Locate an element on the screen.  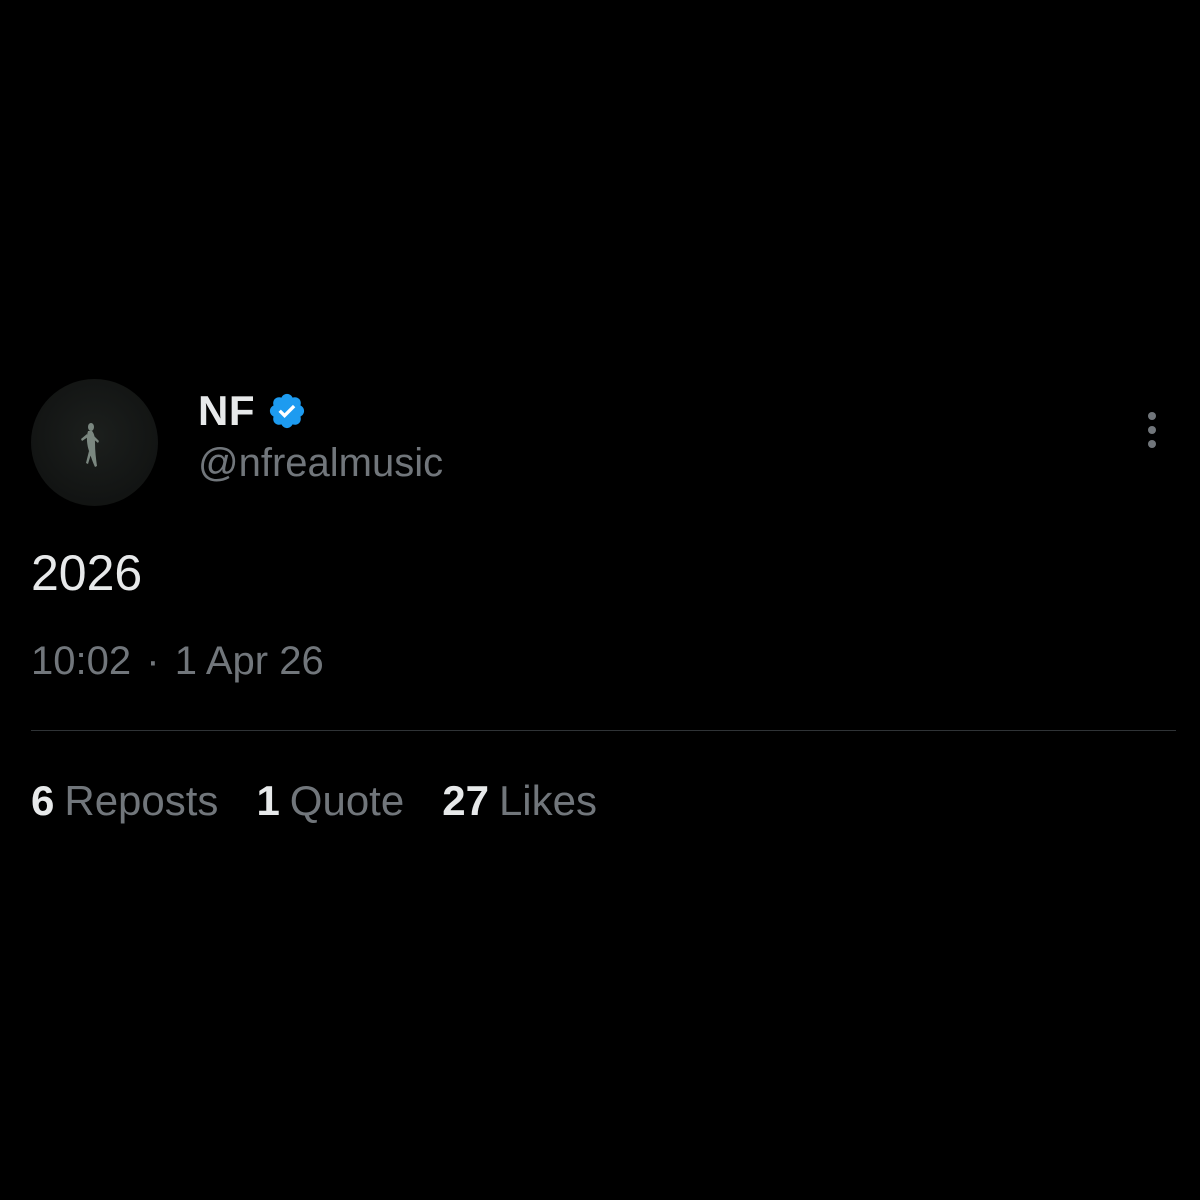
engagement-stats: 6 Reposts 1 Quote 27 Likes is located at coordinates (333, 801).